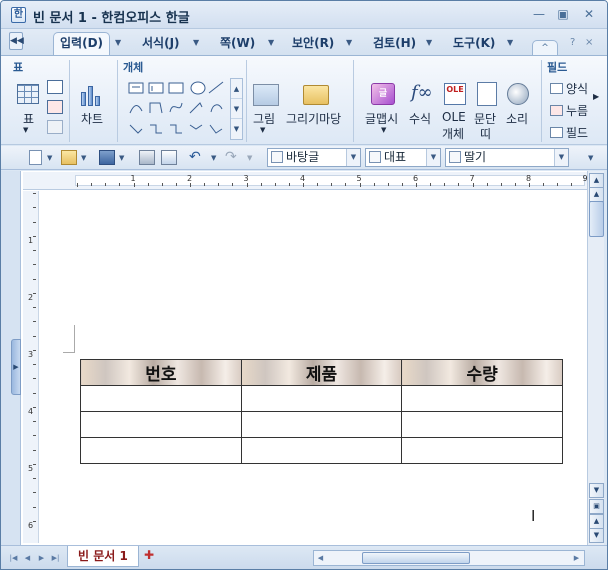 This screenshot has width=608, height=570. I want to click on next-tab-icon: ▶, so click(41, 558).